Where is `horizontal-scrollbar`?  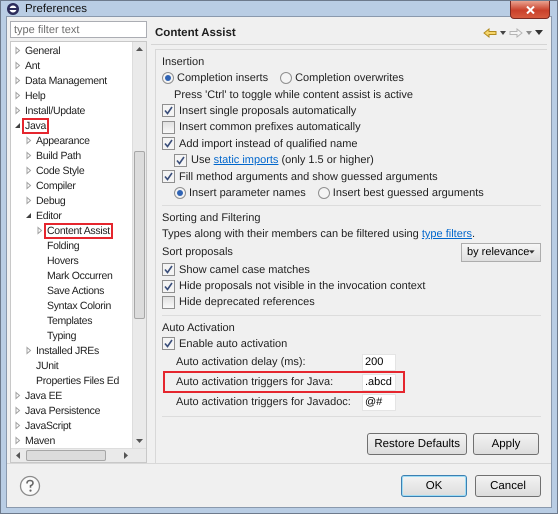 horizontal-scrollbar is located at coordinates (78, 455).